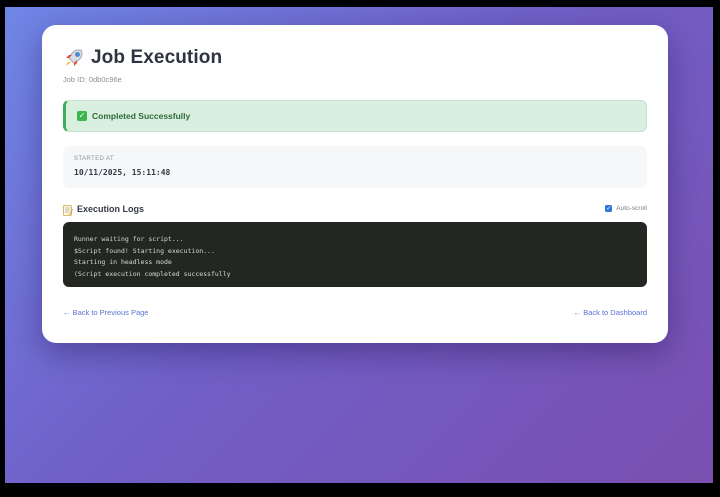 This screenshot has height=497, width=720. Describe the element at coordinates (111, 208) in the screenshot. I see `logs-title: Execution Logs` at that location.